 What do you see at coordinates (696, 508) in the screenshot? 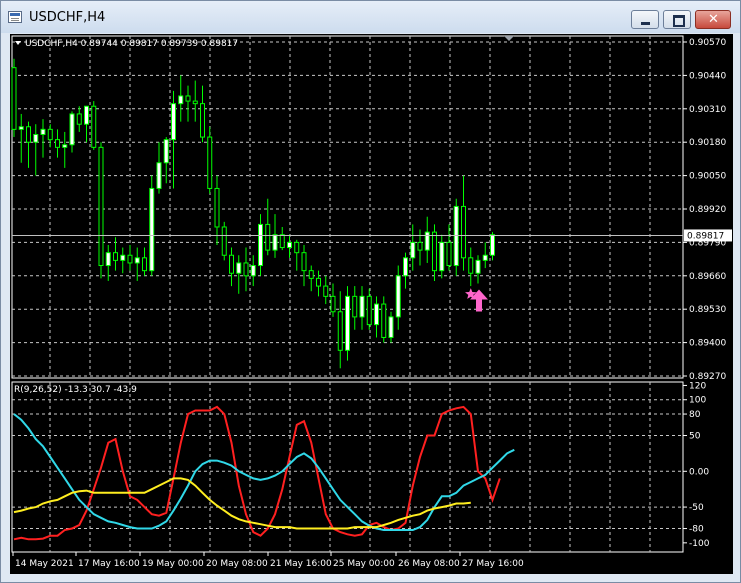
I see `indicator-tick-label: -50` at bounding box center [696, 508].